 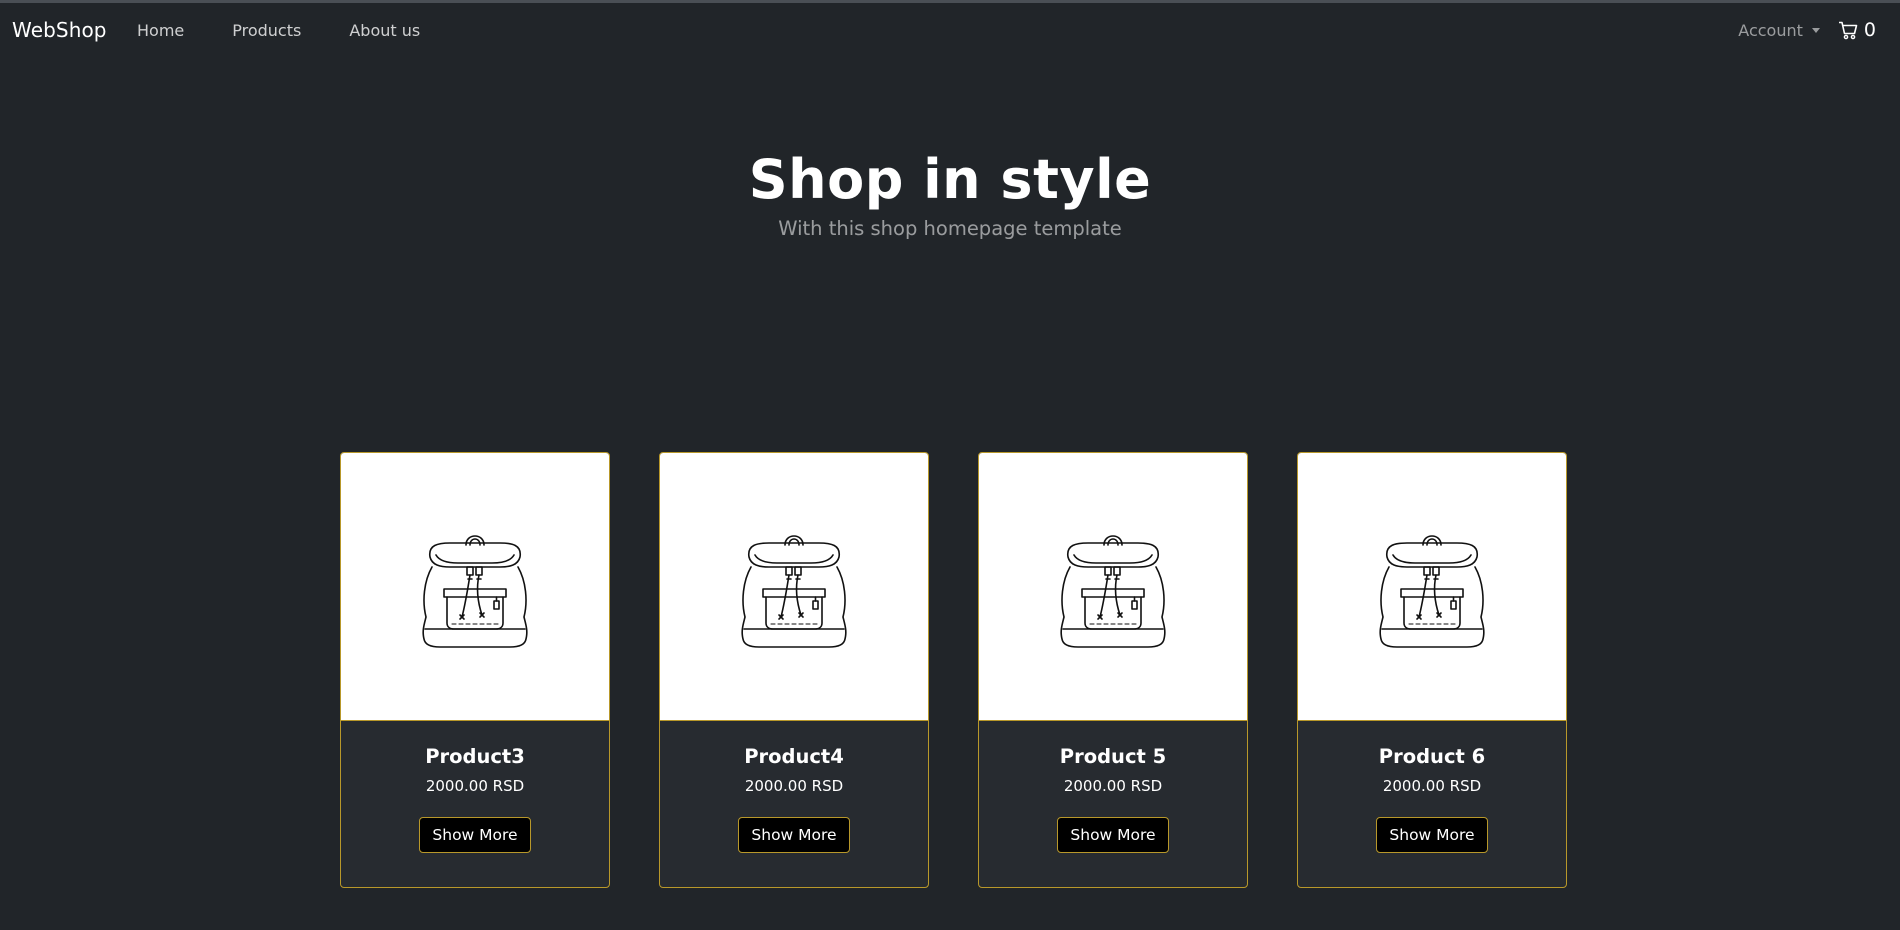 I want to click on nav-links: Home Products About us, so click(x=302, y=30).